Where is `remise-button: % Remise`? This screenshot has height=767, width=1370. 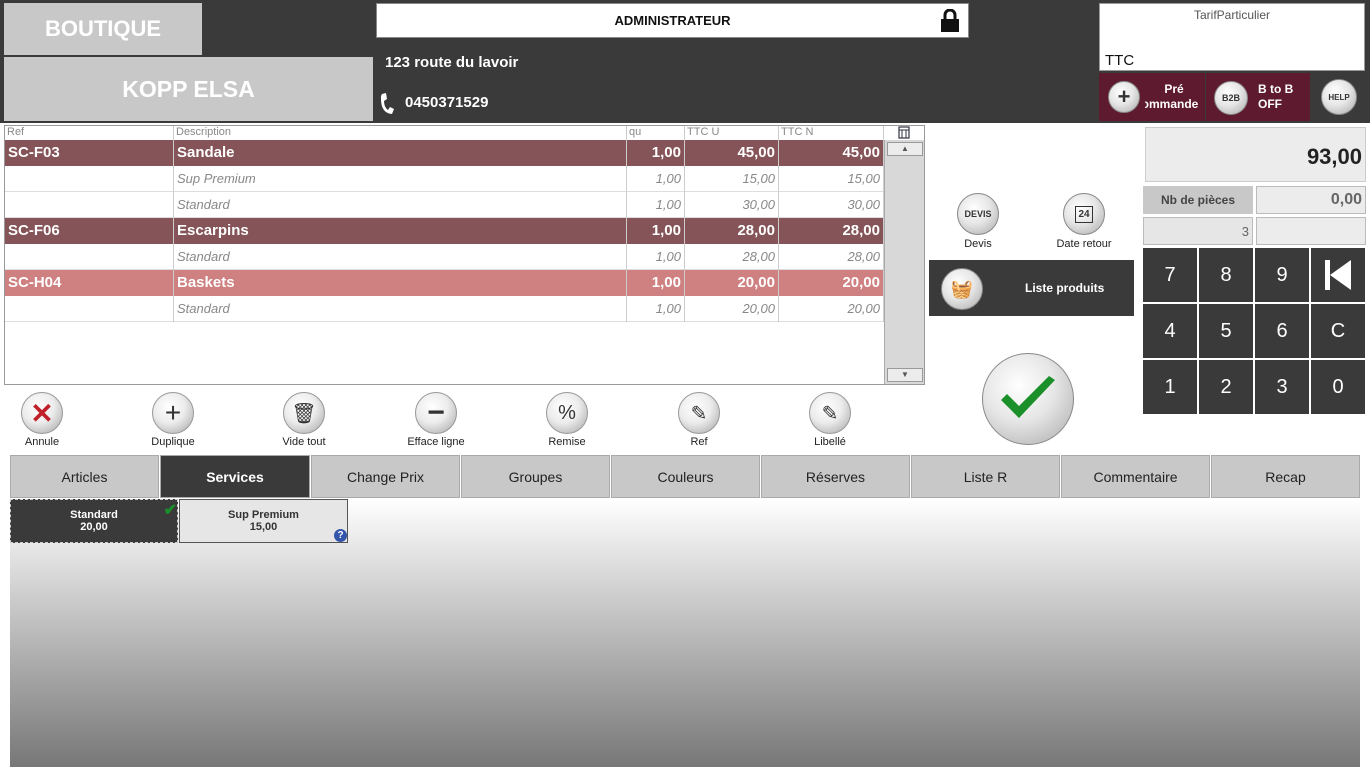
remise-button: % Remise is located at coordinates (567, 420).